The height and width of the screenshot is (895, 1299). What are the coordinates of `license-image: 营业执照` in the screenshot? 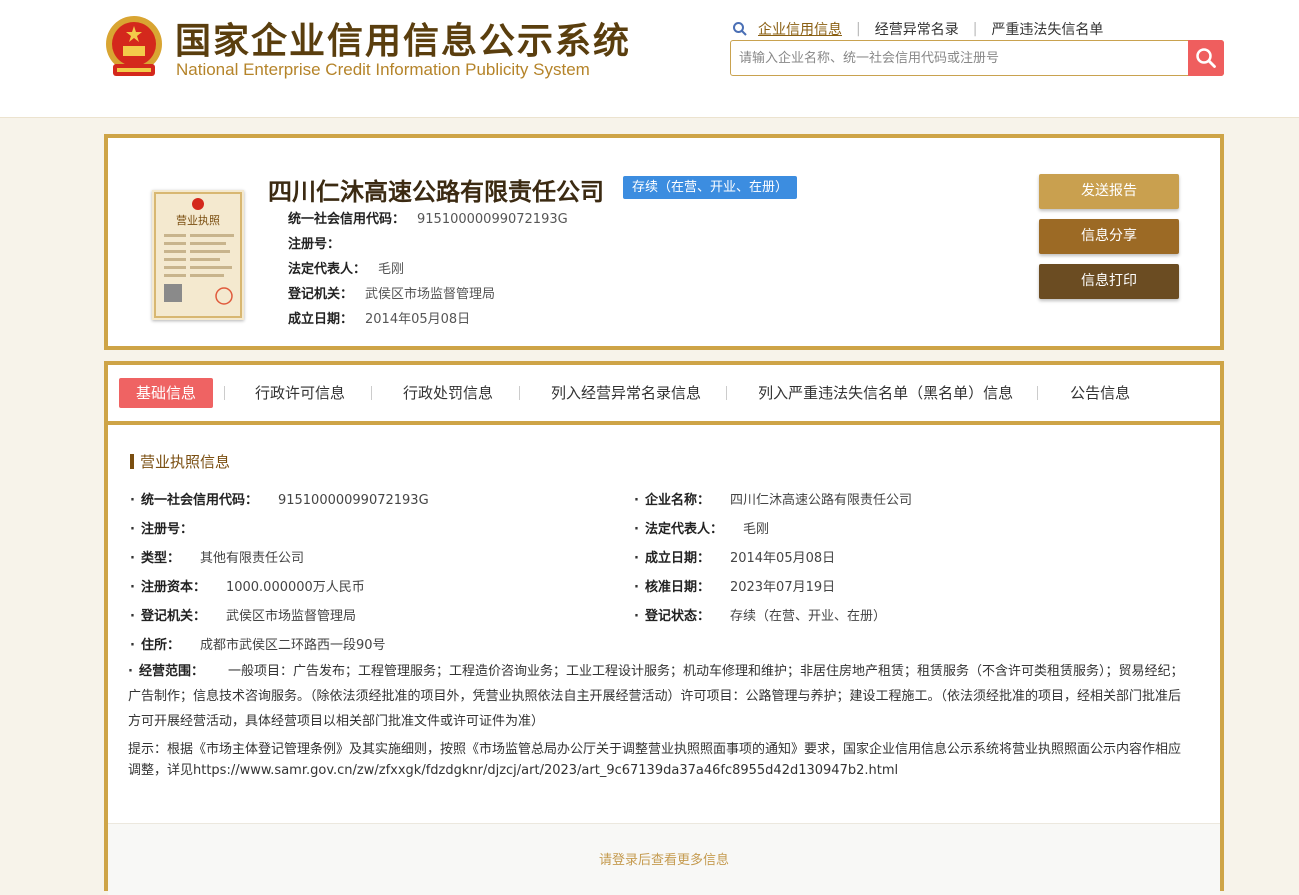 It's located at (198, 255).